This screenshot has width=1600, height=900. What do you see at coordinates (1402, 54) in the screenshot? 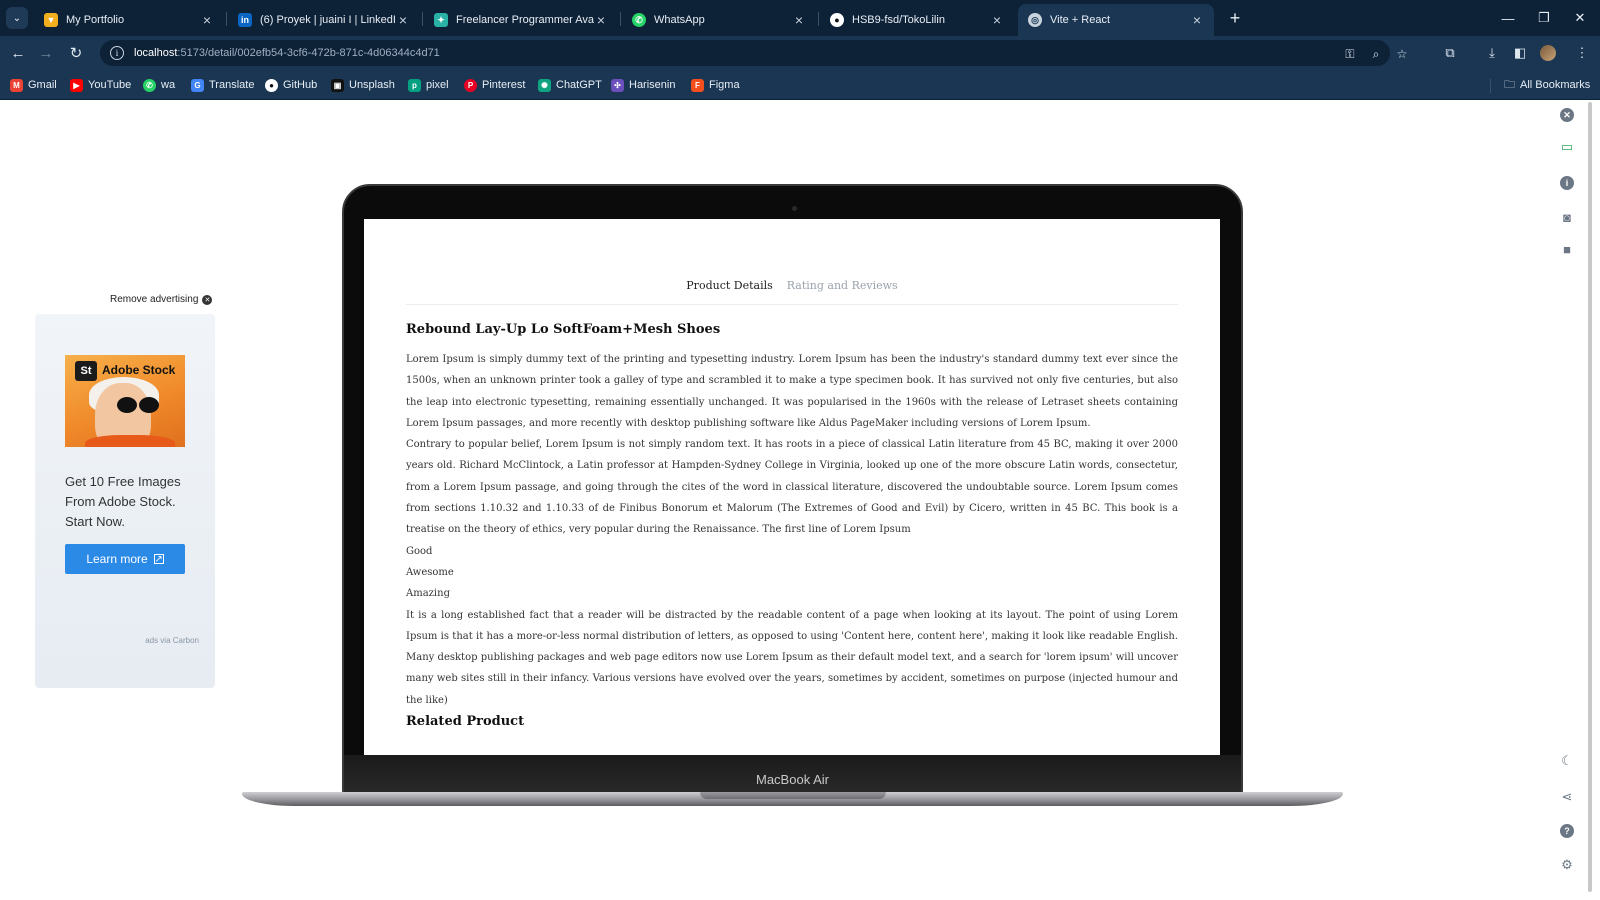
I see `bookmark-star-icon: ☆` at bounding box center [1402, 54].